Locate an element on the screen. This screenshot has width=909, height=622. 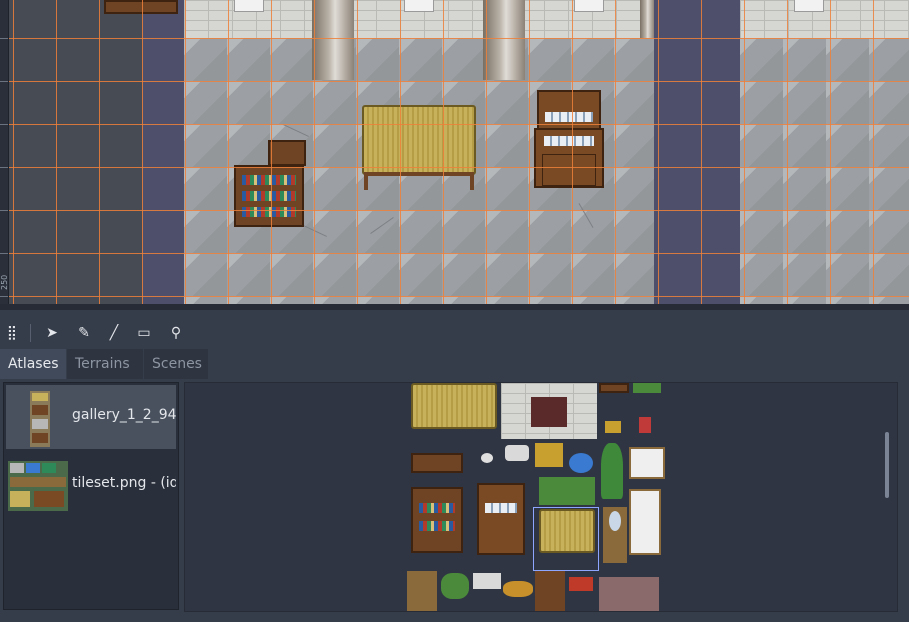
sprite-sofa is located at coordinates (629, 594).